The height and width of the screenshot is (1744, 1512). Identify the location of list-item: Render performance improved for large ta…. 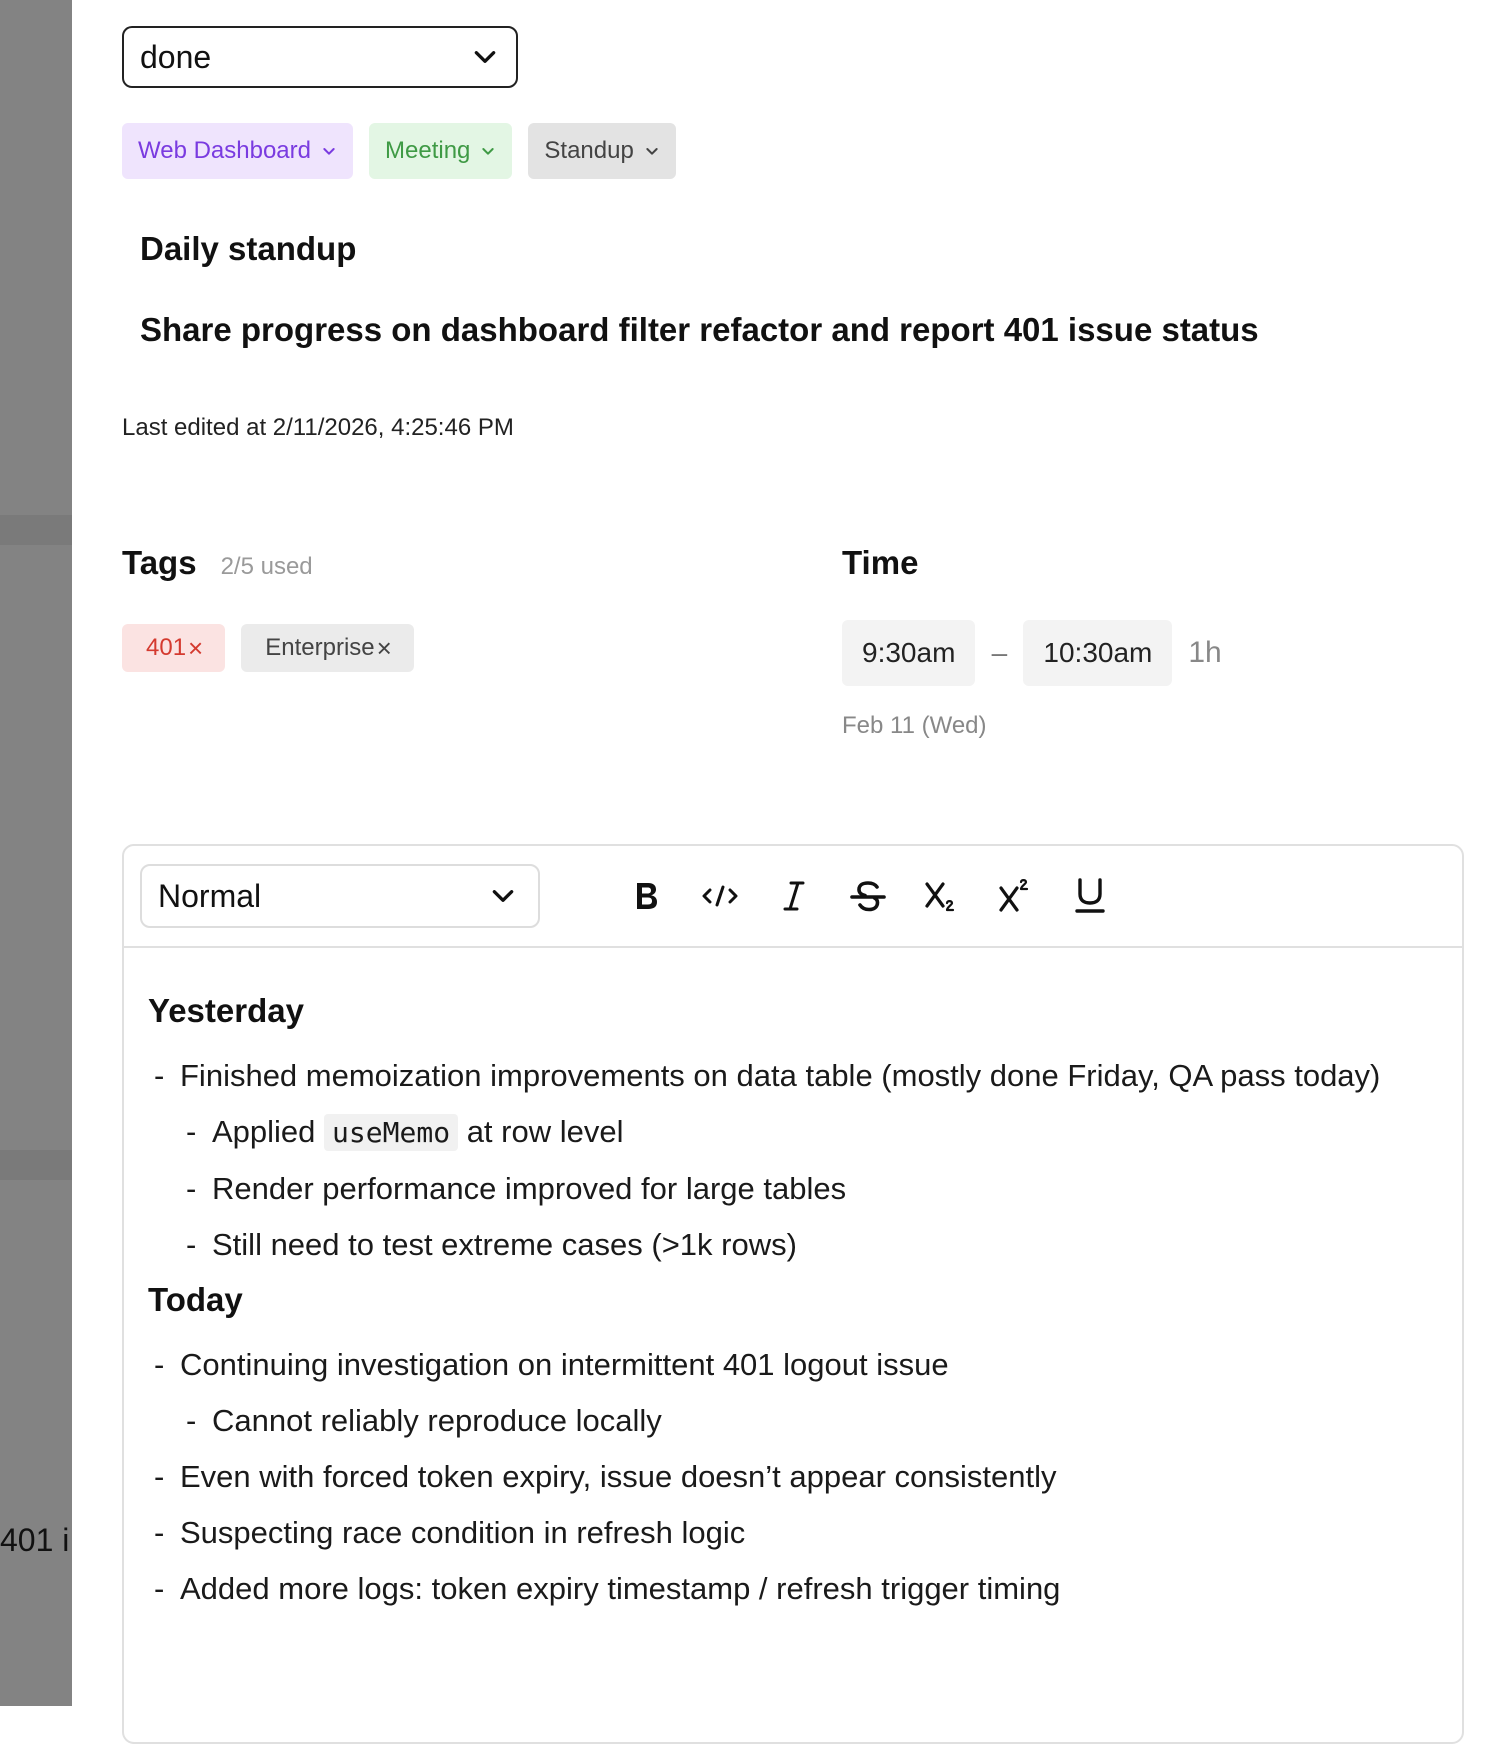
(809, 1189).